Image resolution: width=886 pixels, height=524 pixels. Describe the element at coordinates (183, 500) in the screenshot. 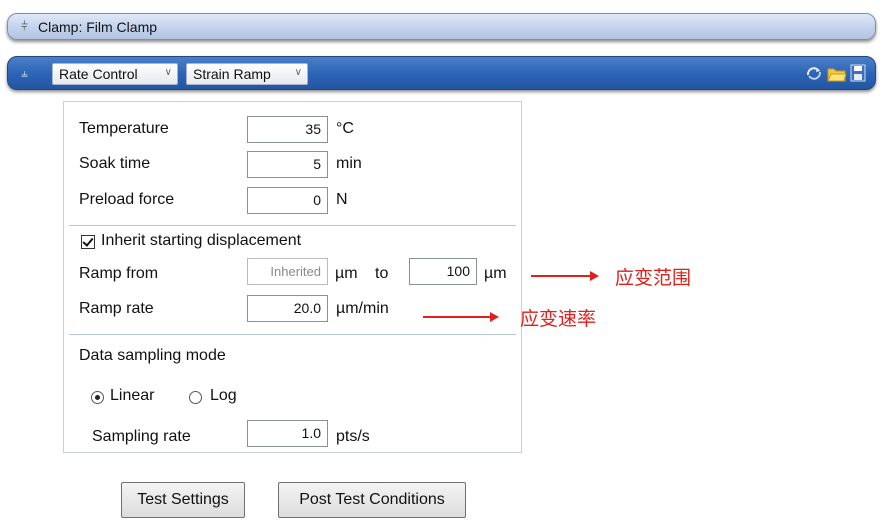

I see `test-settings-button: Test Settings` at that location.